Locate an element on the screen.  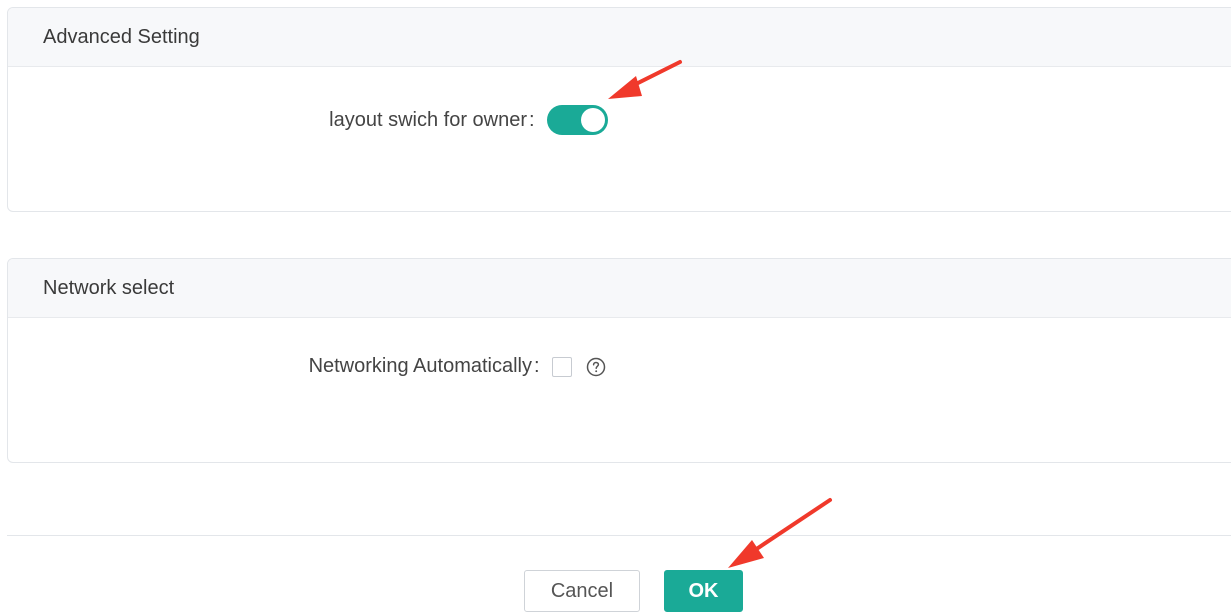
layout-switch-row: layout swich for owner : is located at coordinates (308, 120).